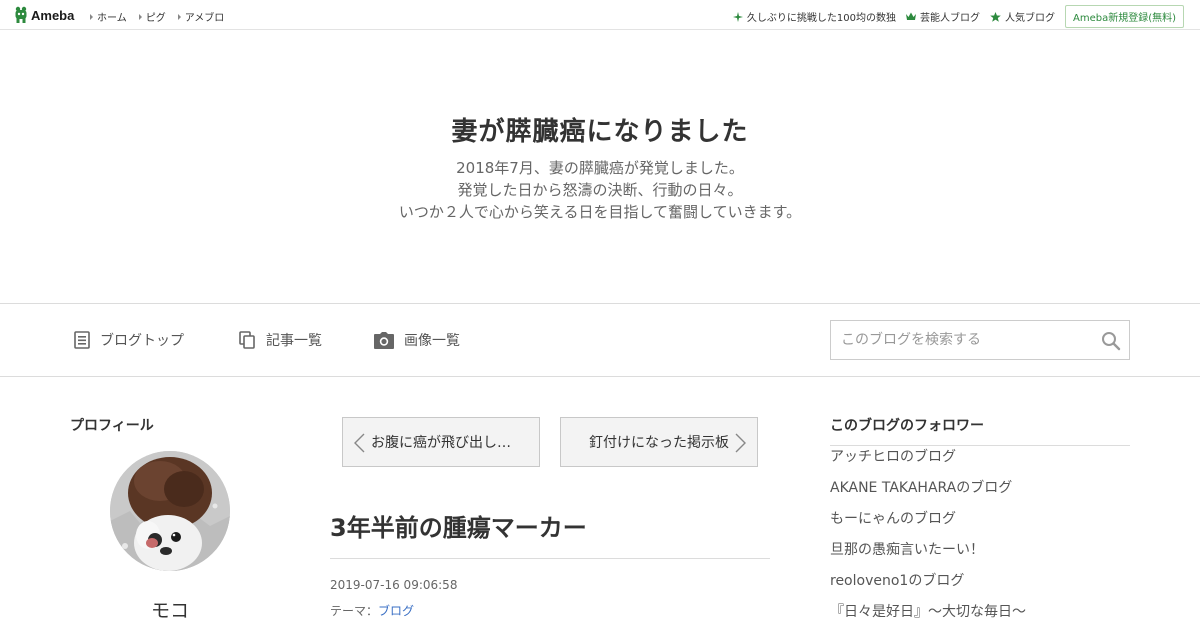 The width and height of the screenshot is (1200, 630). I want to click on follower-item: 旦那の愚痴言いたーい！, so click(980, 557).